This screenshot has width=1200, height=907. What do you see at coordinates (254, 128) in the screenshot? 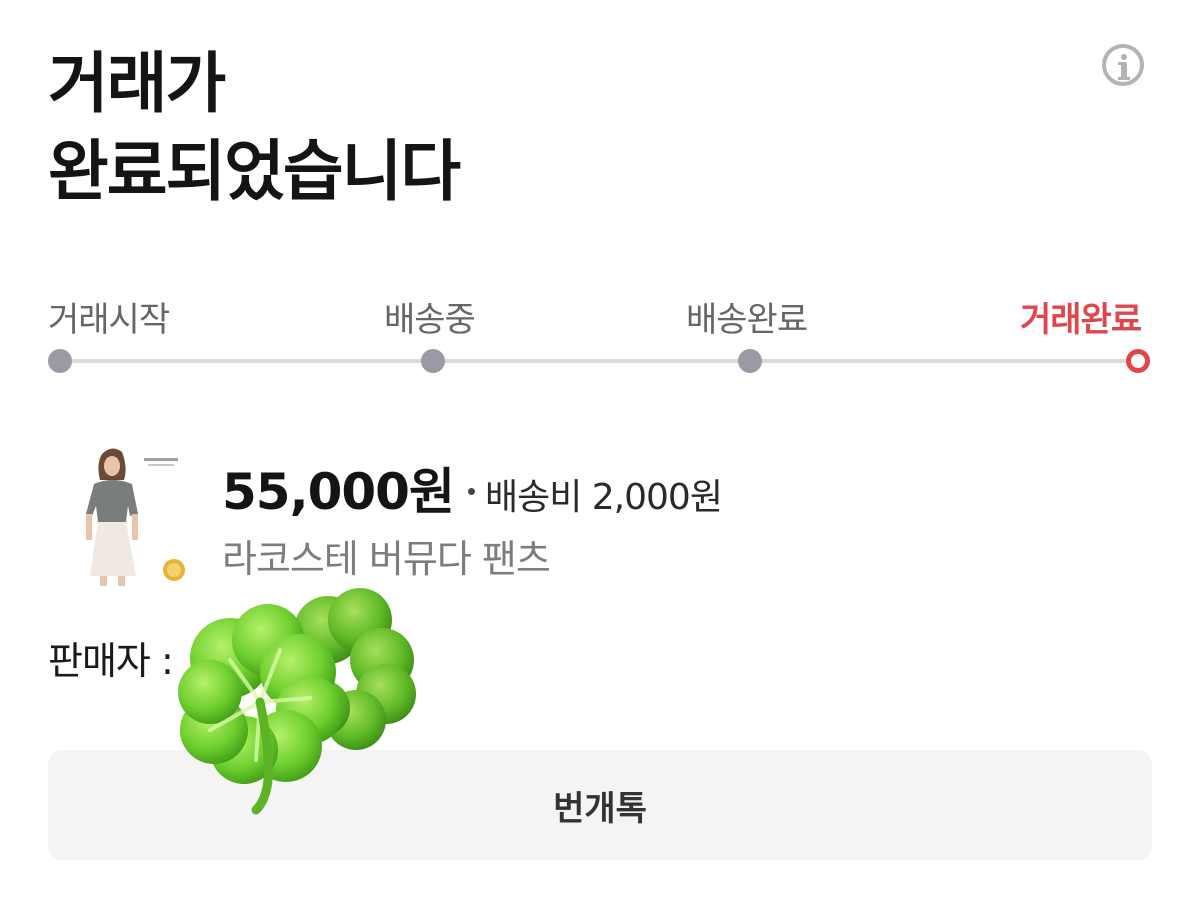
I see `page-title: 거래가 완료되었습니다` at bounding box center [254, 128].